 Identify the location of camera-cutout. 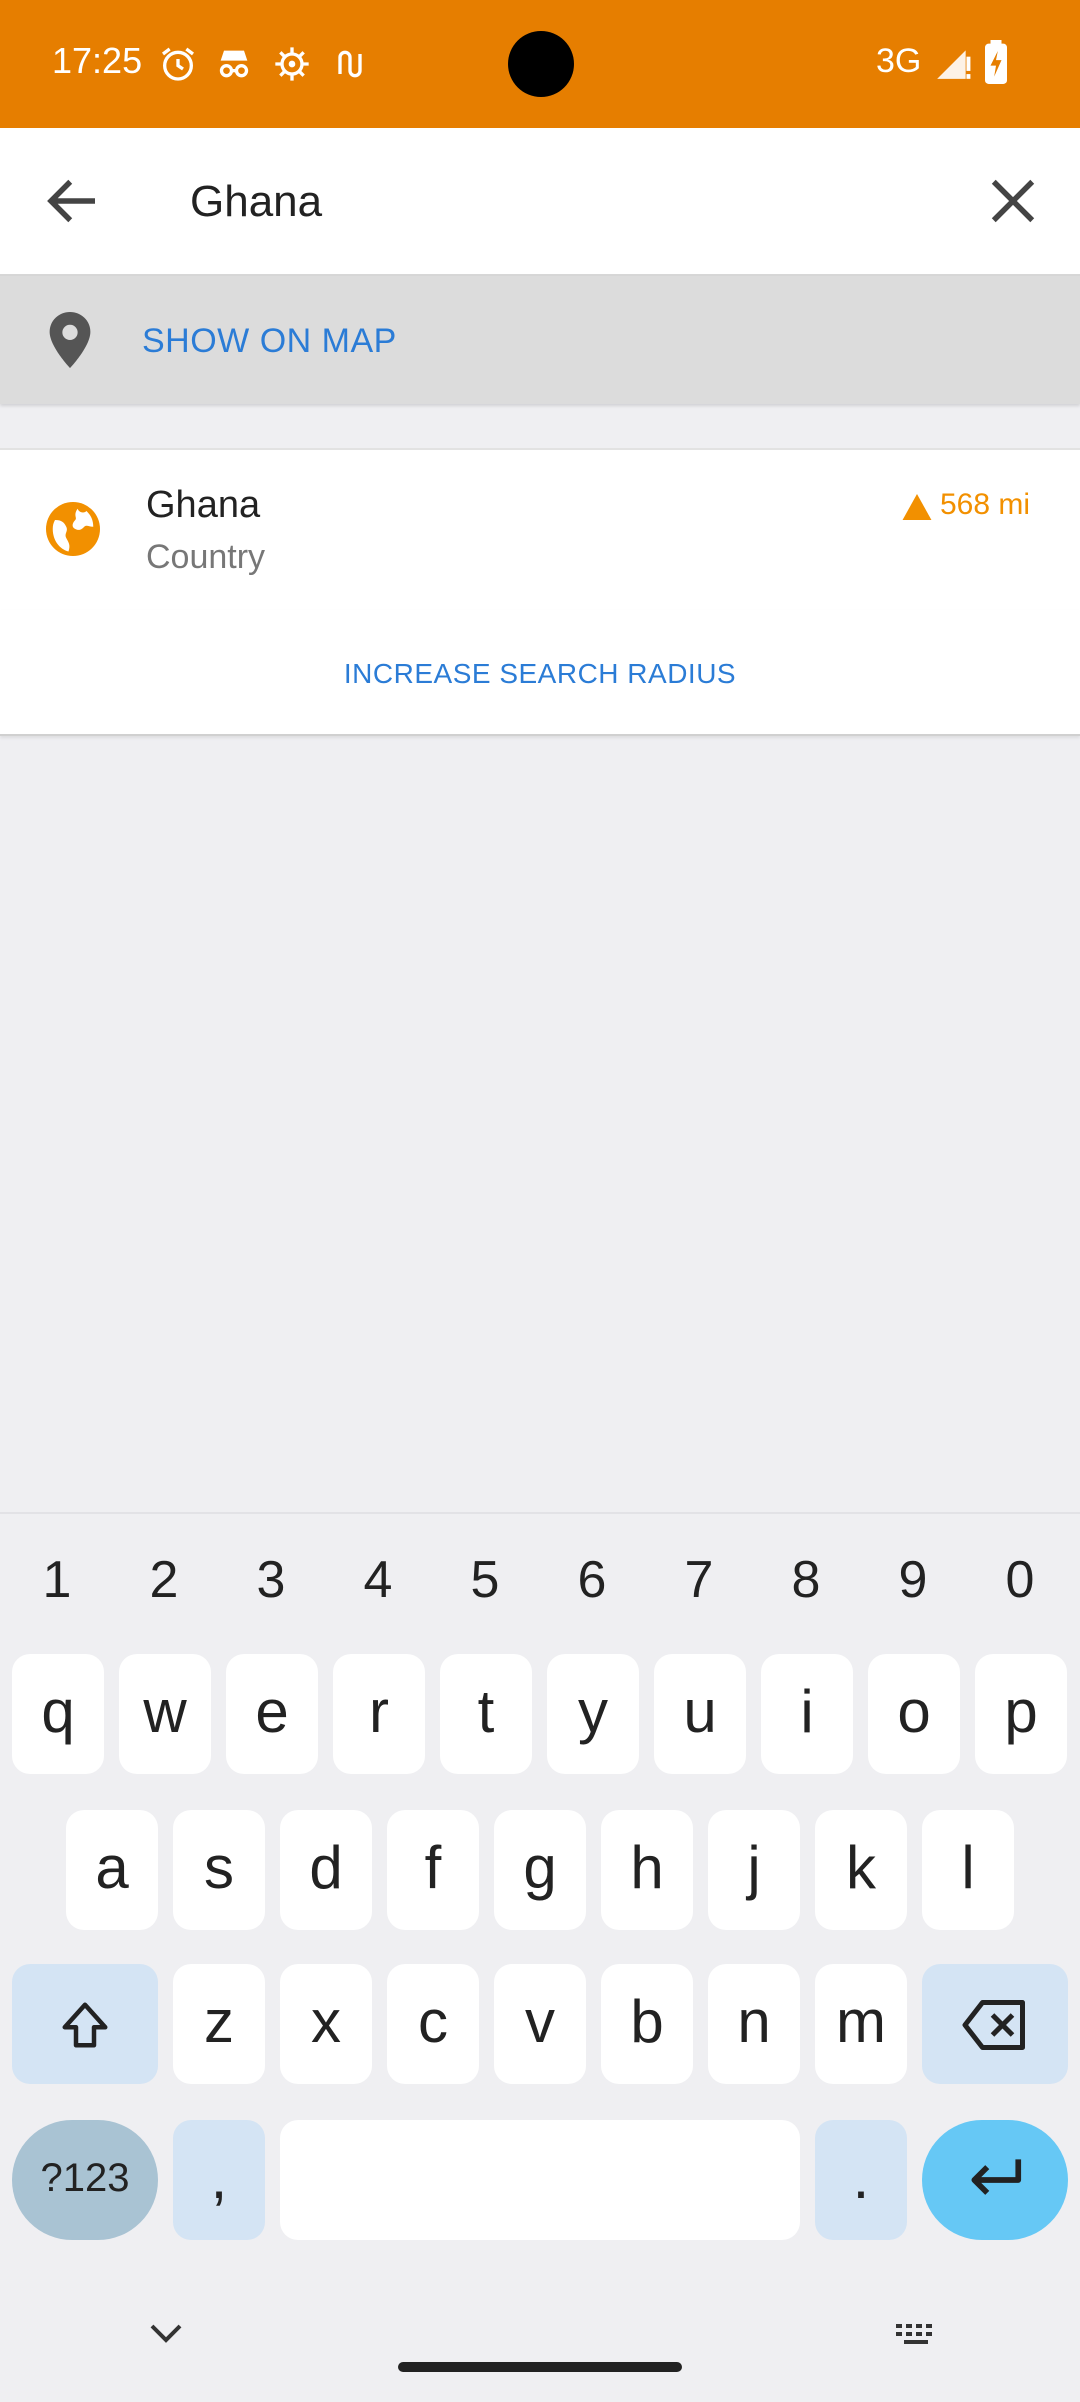
(541, 64).